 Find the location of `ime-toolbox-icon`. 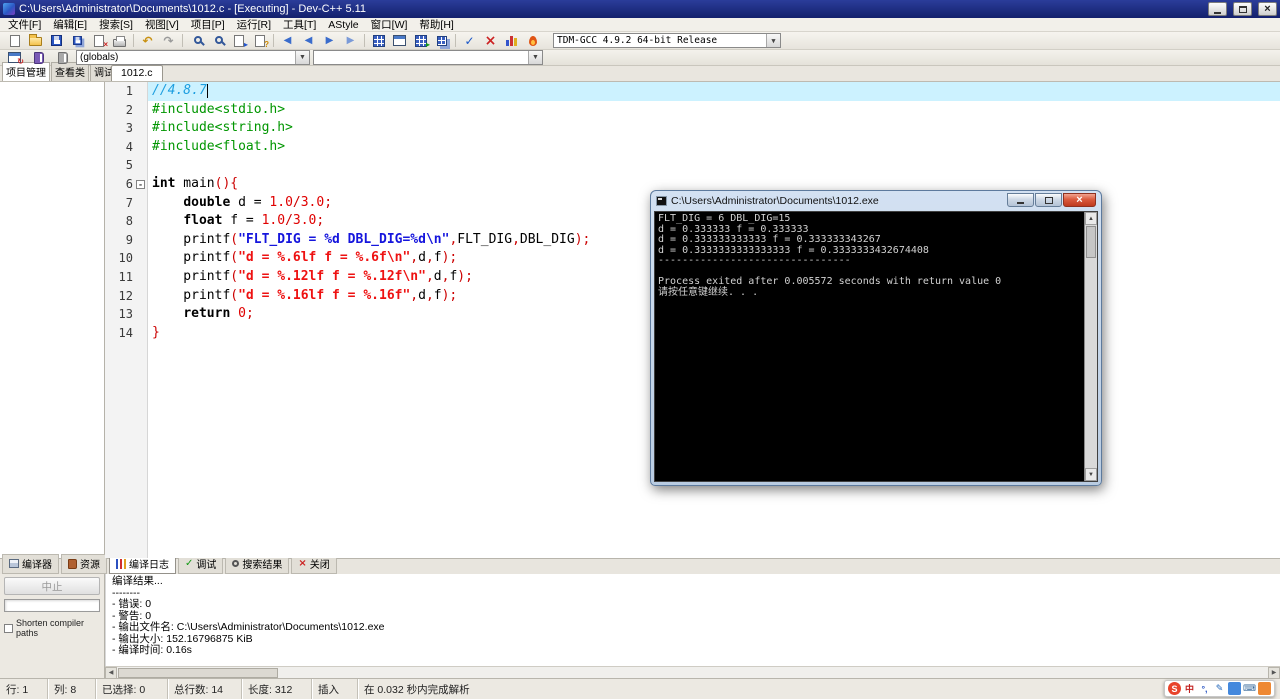

ime-toolbox-icon is located at coordinates (1264, 688).